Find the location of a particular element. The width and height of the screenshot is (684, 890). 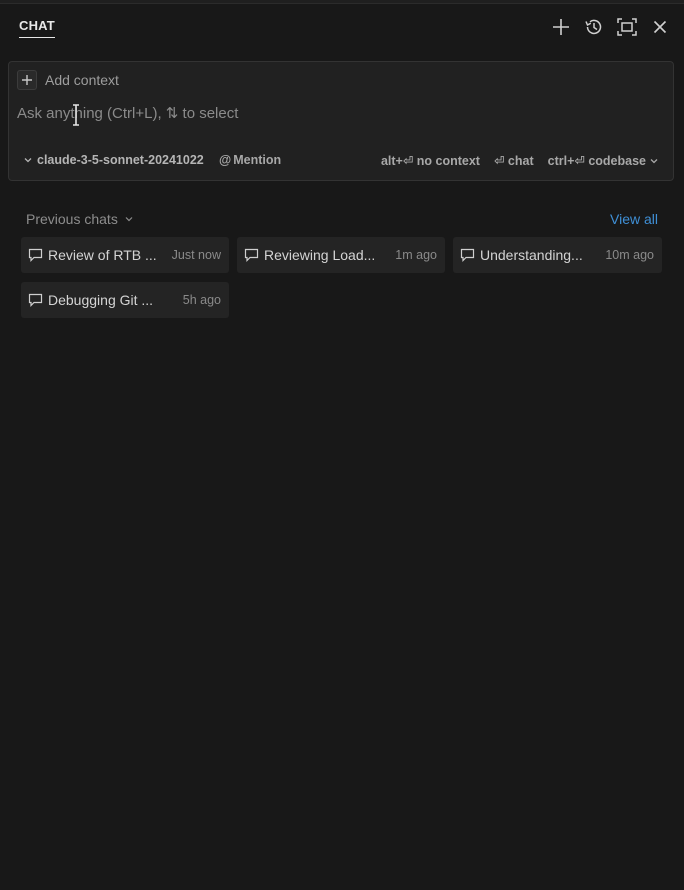

chat-shortcut: ⏎ chat is located at coordinates (514, 160).